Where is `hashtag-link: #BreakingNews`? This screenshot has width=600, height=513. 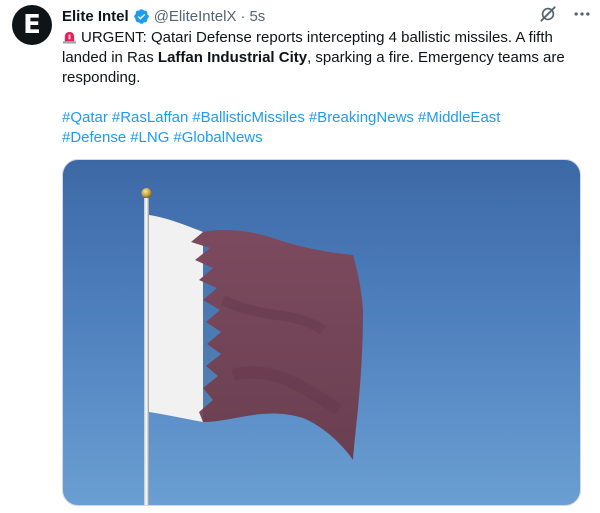 hashtag-link: #BreakingNews is located at coordinates (361, 117).